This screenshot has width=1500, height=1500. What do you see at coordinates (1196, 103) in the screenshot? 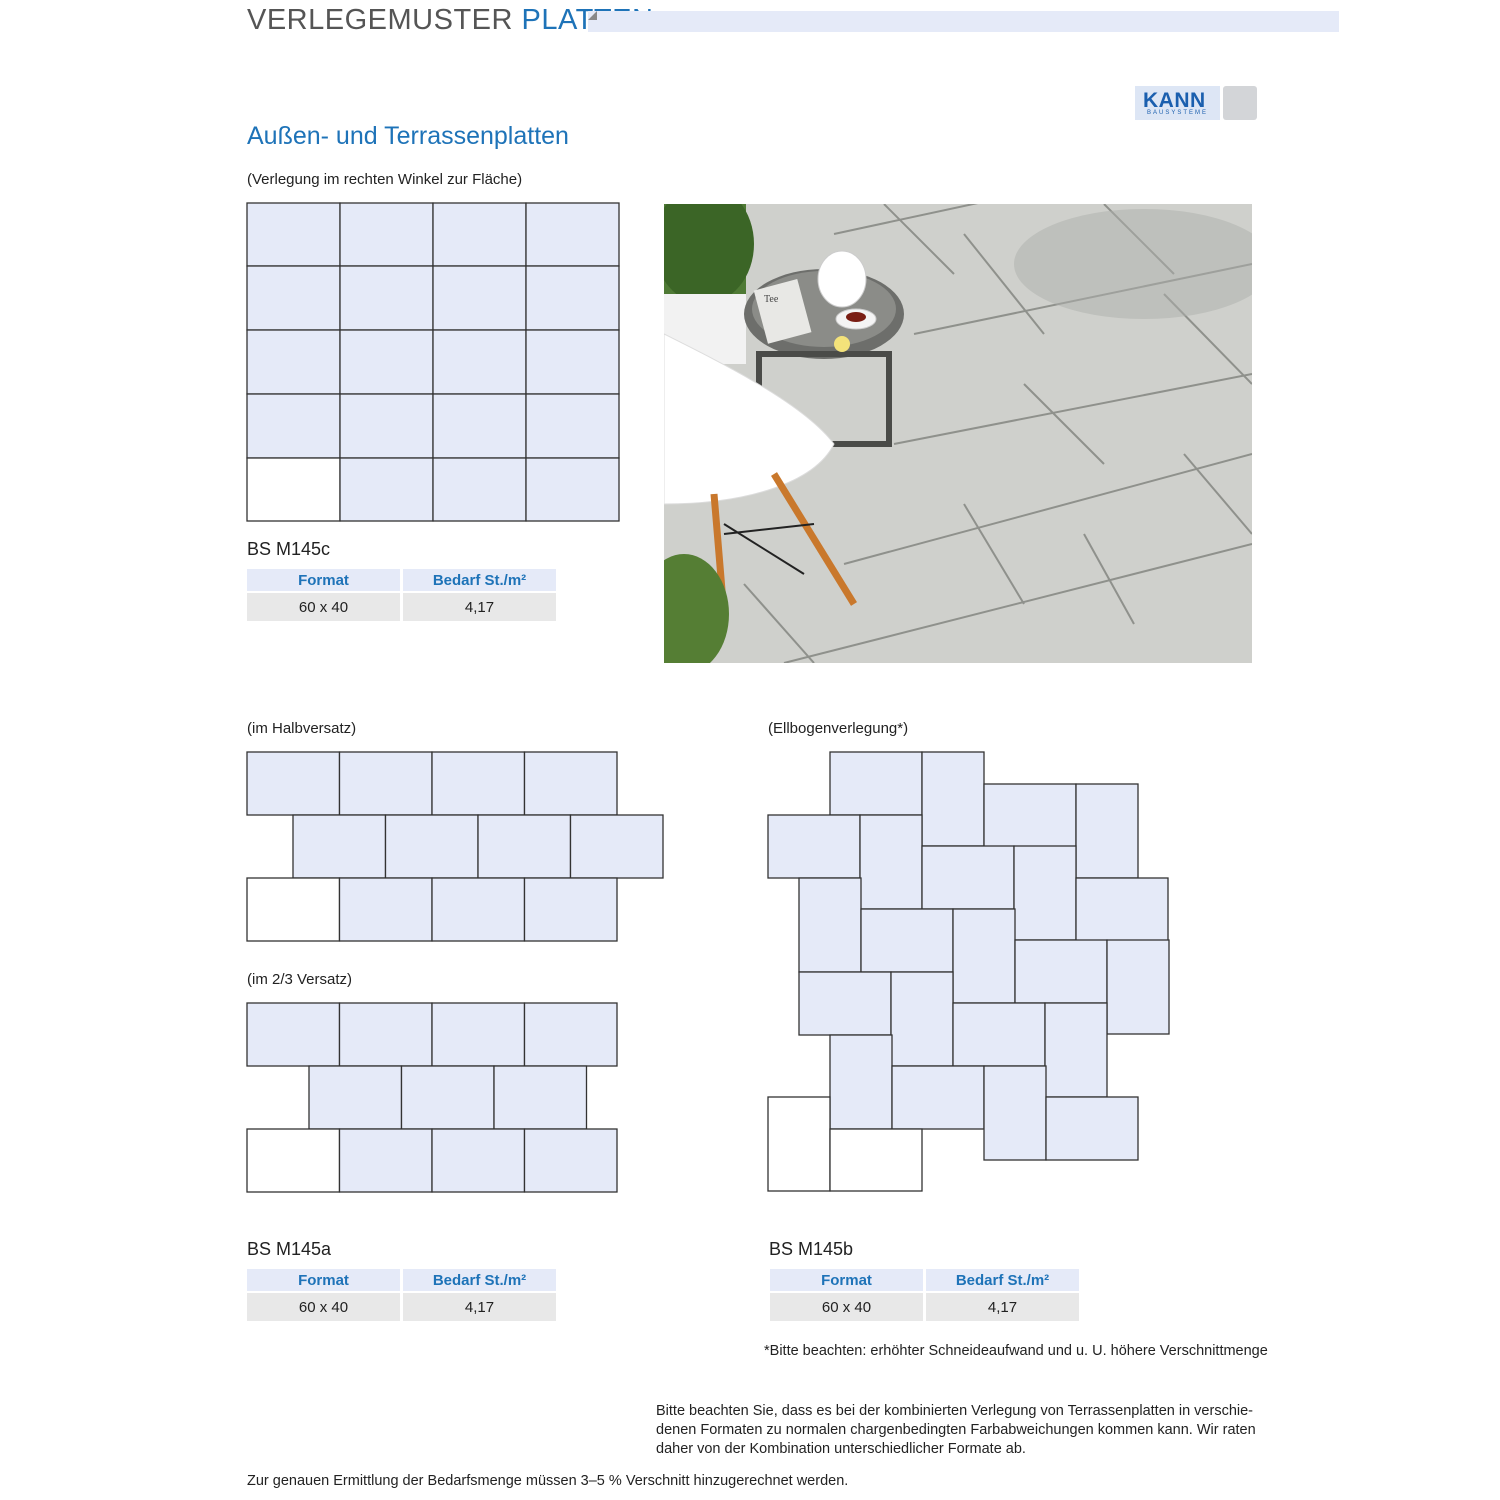
I see `kann-logo: KANN BAUSYSTEME` at bounding box center [1196, 103].